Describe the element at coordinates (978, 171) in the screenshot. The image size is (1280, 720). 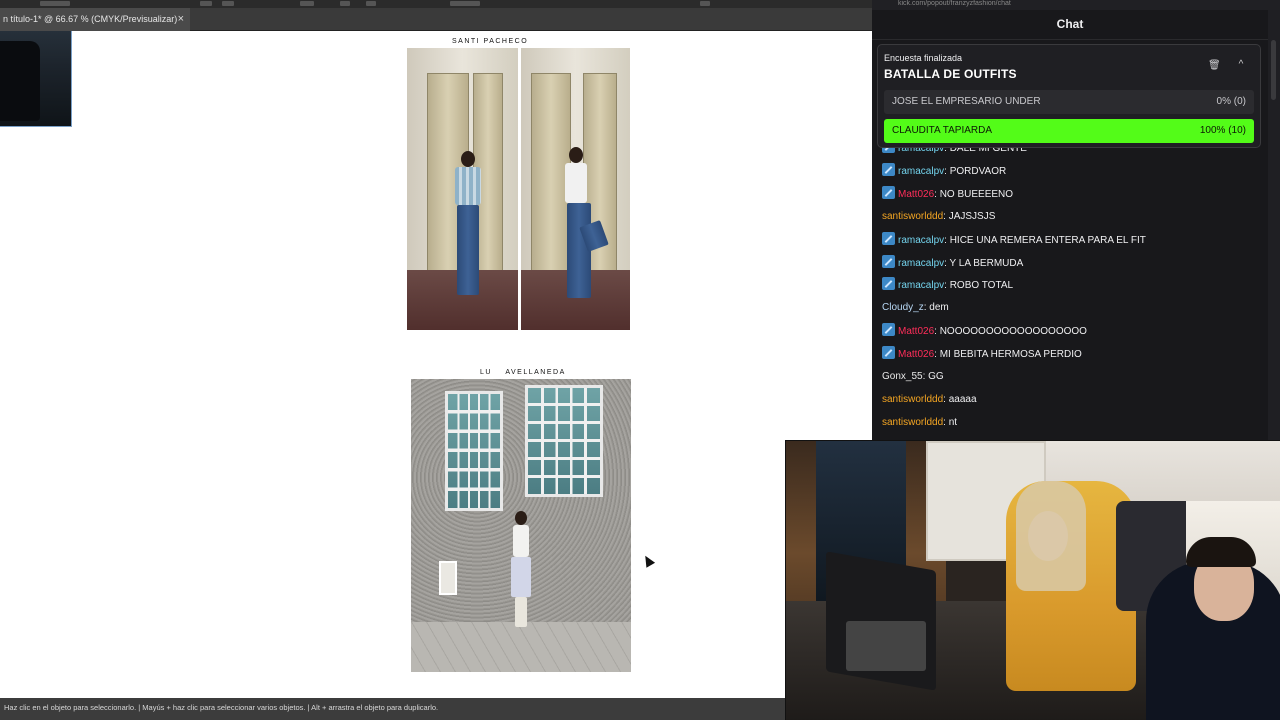
I see `chat-message-text: PORDVAOR` at that location.